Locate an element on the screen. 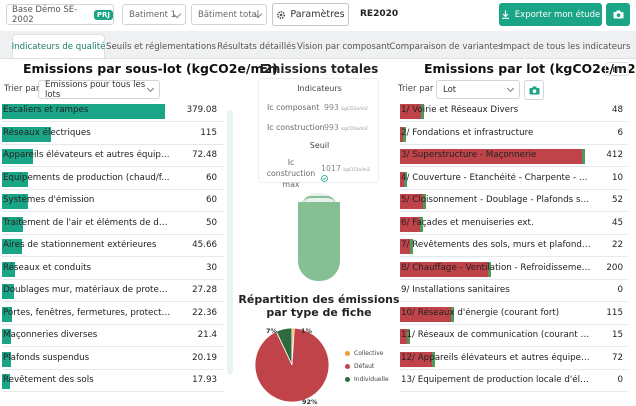 This screenshot has width=636, height=406. right-row-value: 0 is located at coordinates (620, 290).